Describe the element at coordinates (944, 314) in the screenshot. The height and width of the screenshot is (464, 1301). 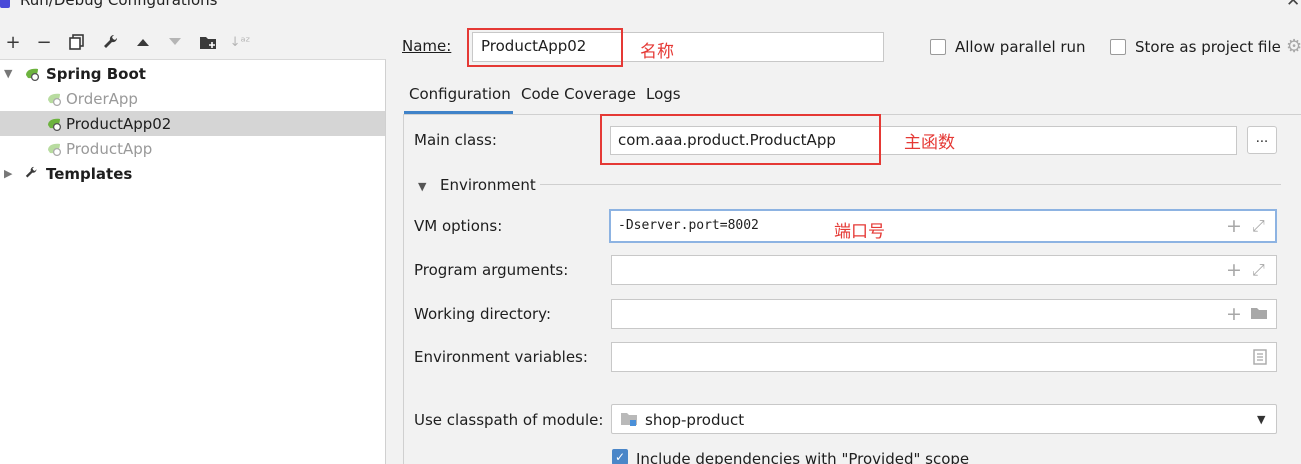
I see `working-directory-input` at that location.